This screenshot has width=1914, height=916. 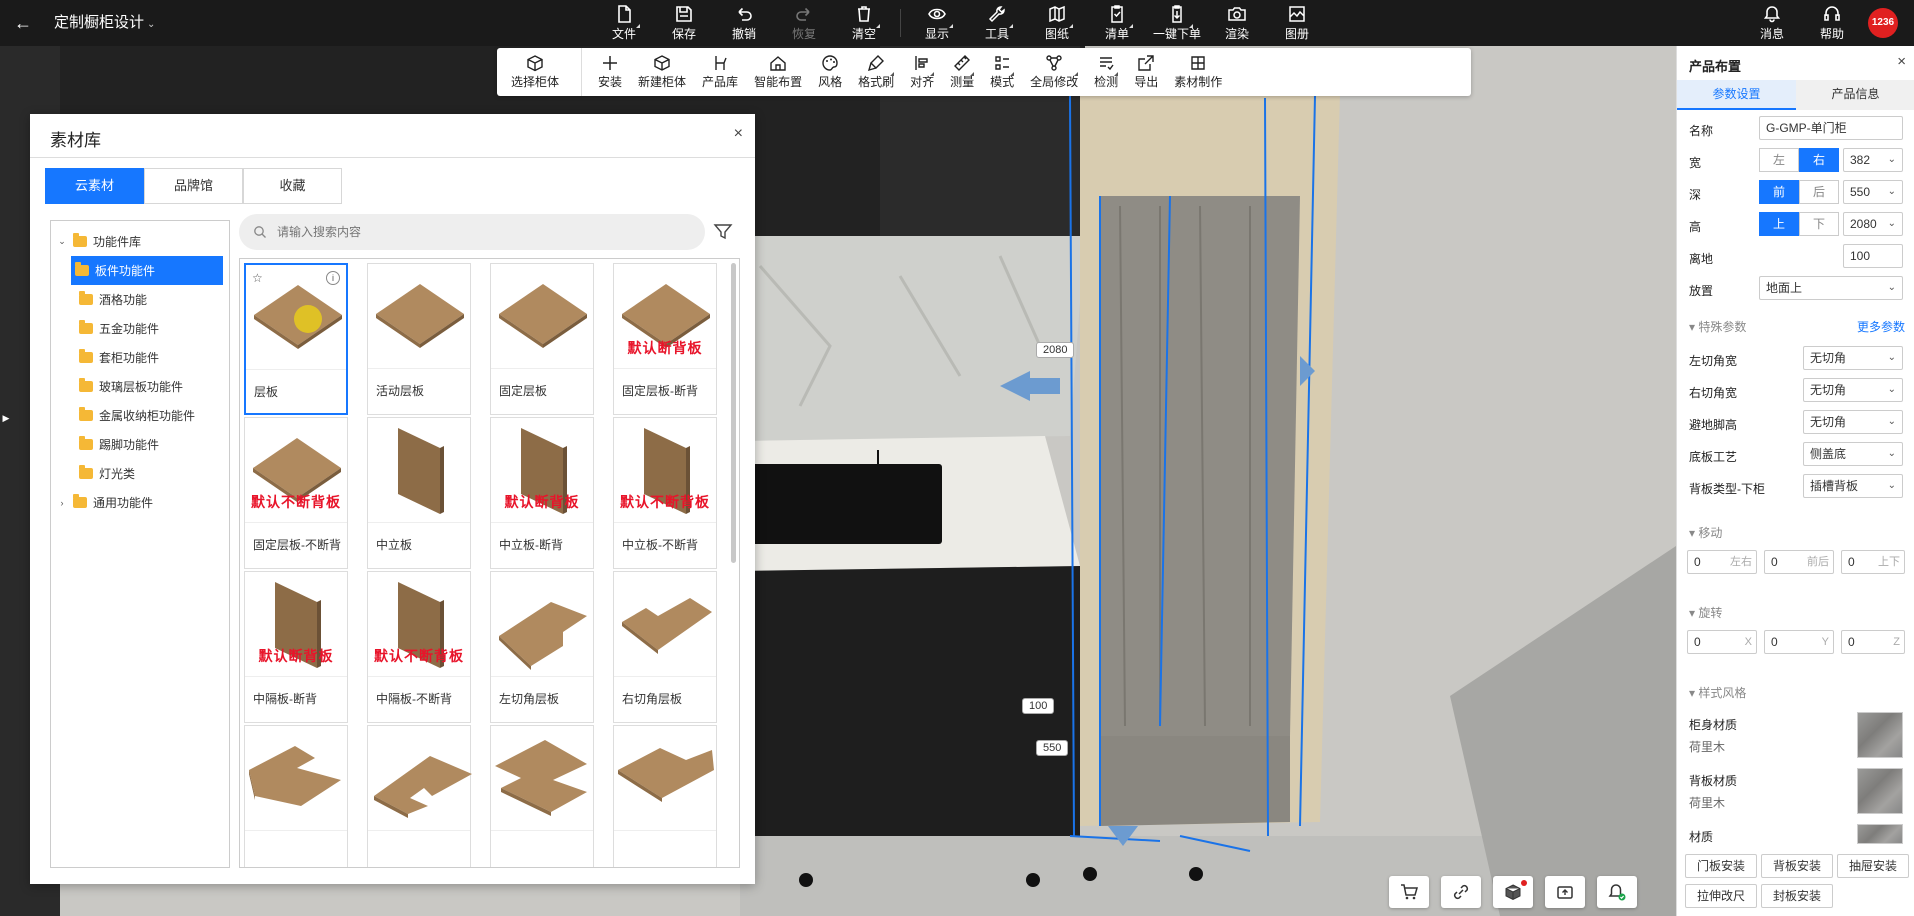 What do you see at coordinates (140, 386) in the screenshot?
I see `tree-item: 玻璃层板功能件` at bounding box center [140, 386].